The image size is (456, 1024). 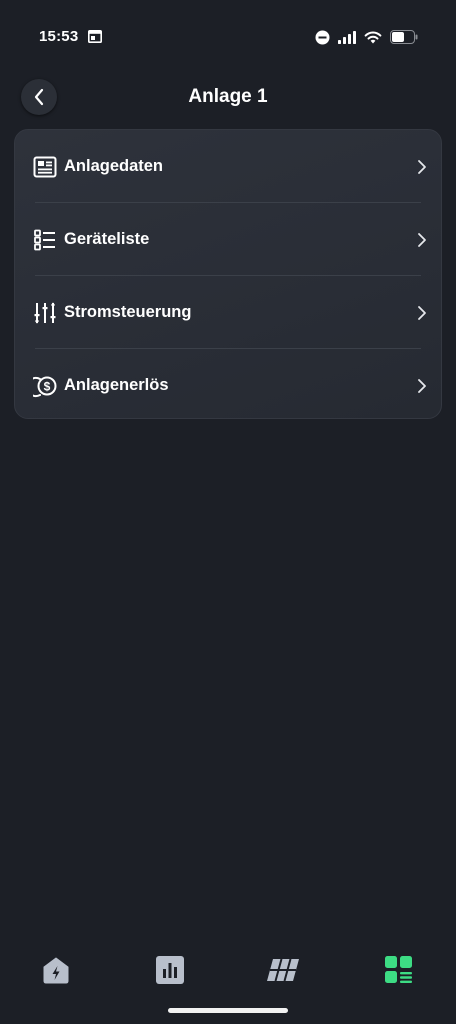 I want to click on status-time: 15:53, so click(x=59, y=36).